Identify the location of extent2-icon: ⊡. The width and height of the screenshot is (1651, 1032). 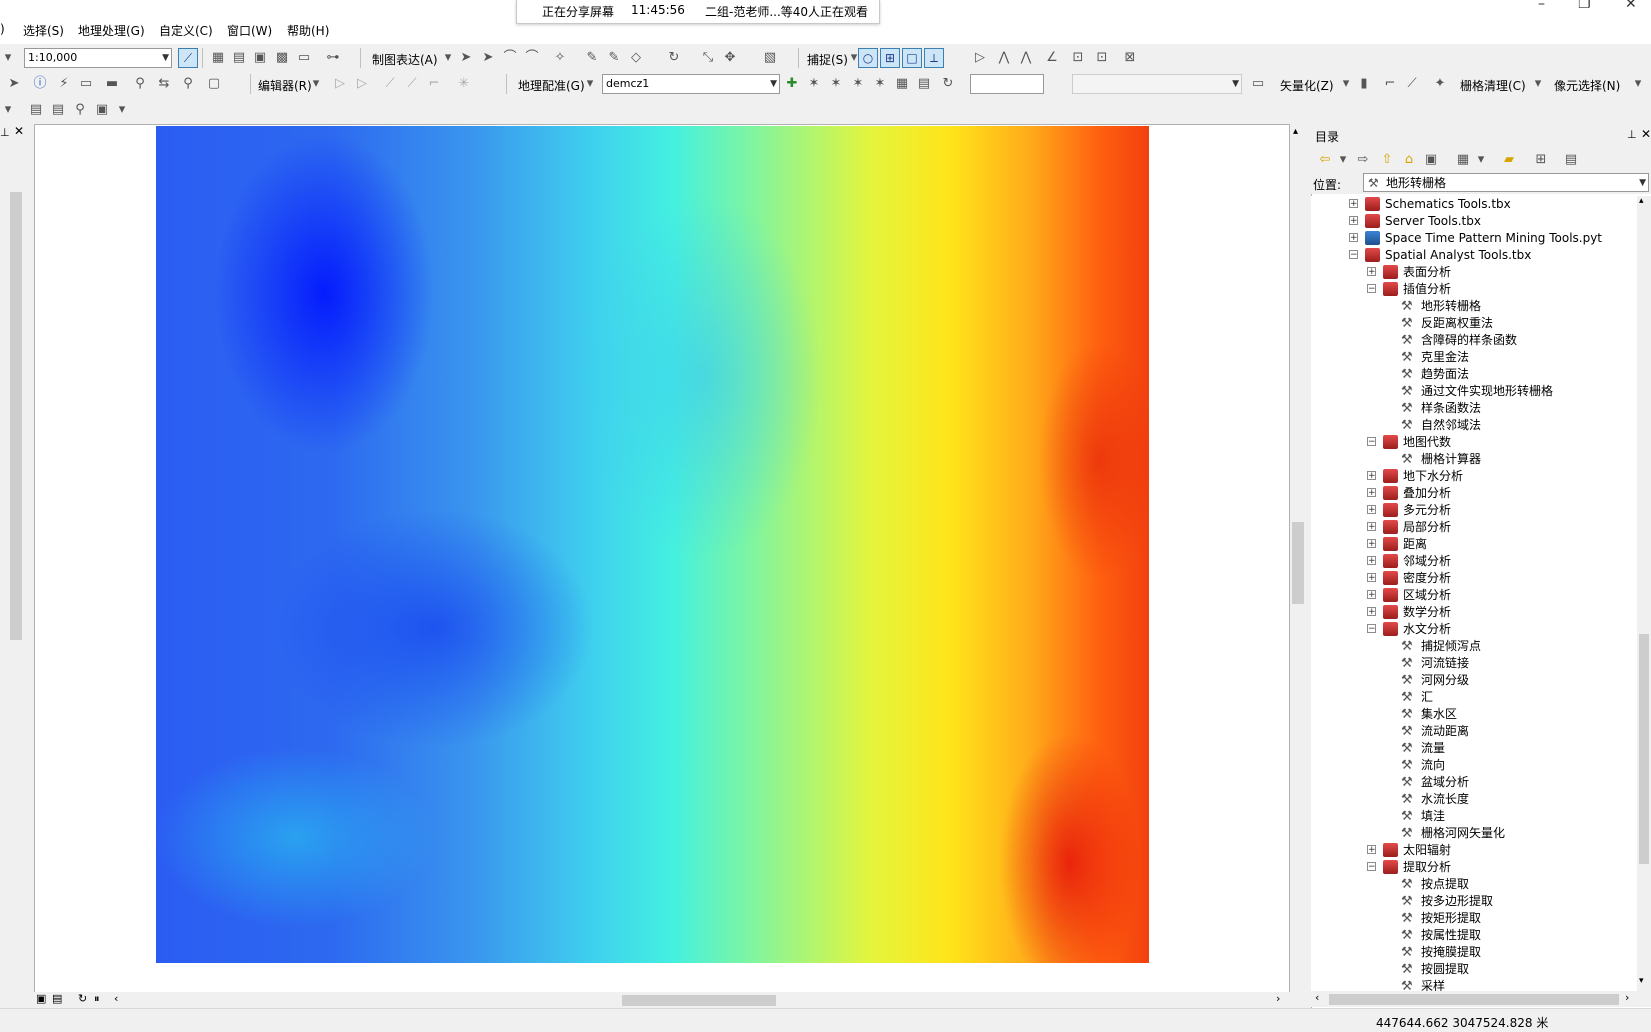
(1102, 58).